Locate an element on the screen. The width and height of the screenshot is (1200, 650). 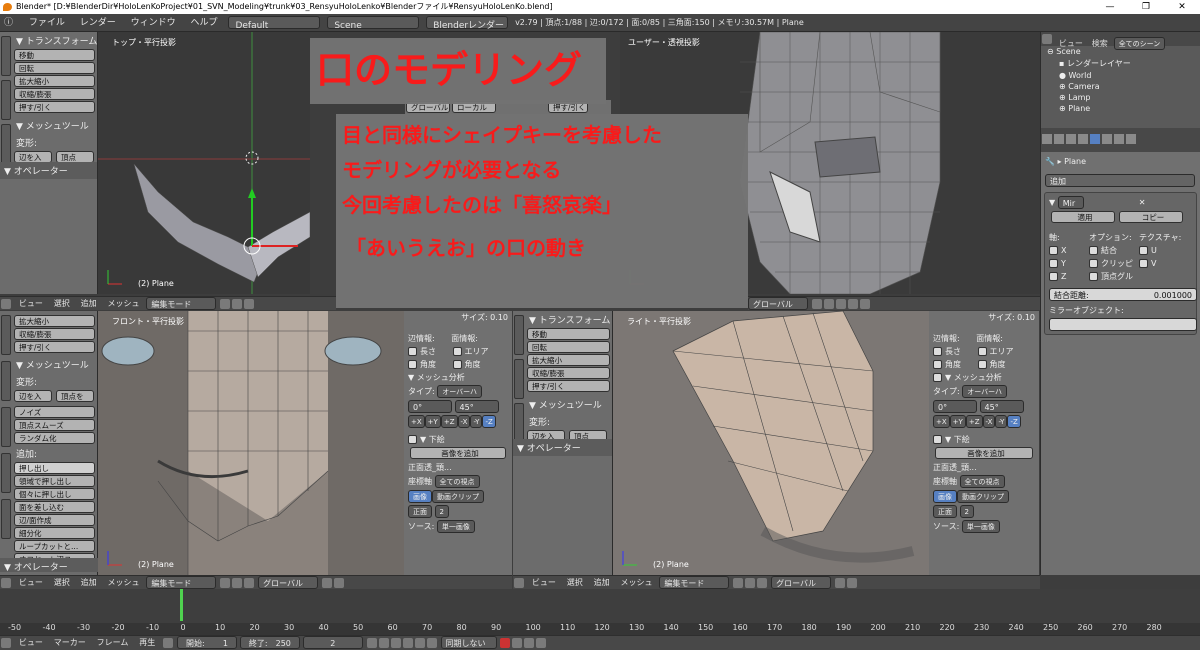
play-reverse-icon is located at coordinates (395, 643).